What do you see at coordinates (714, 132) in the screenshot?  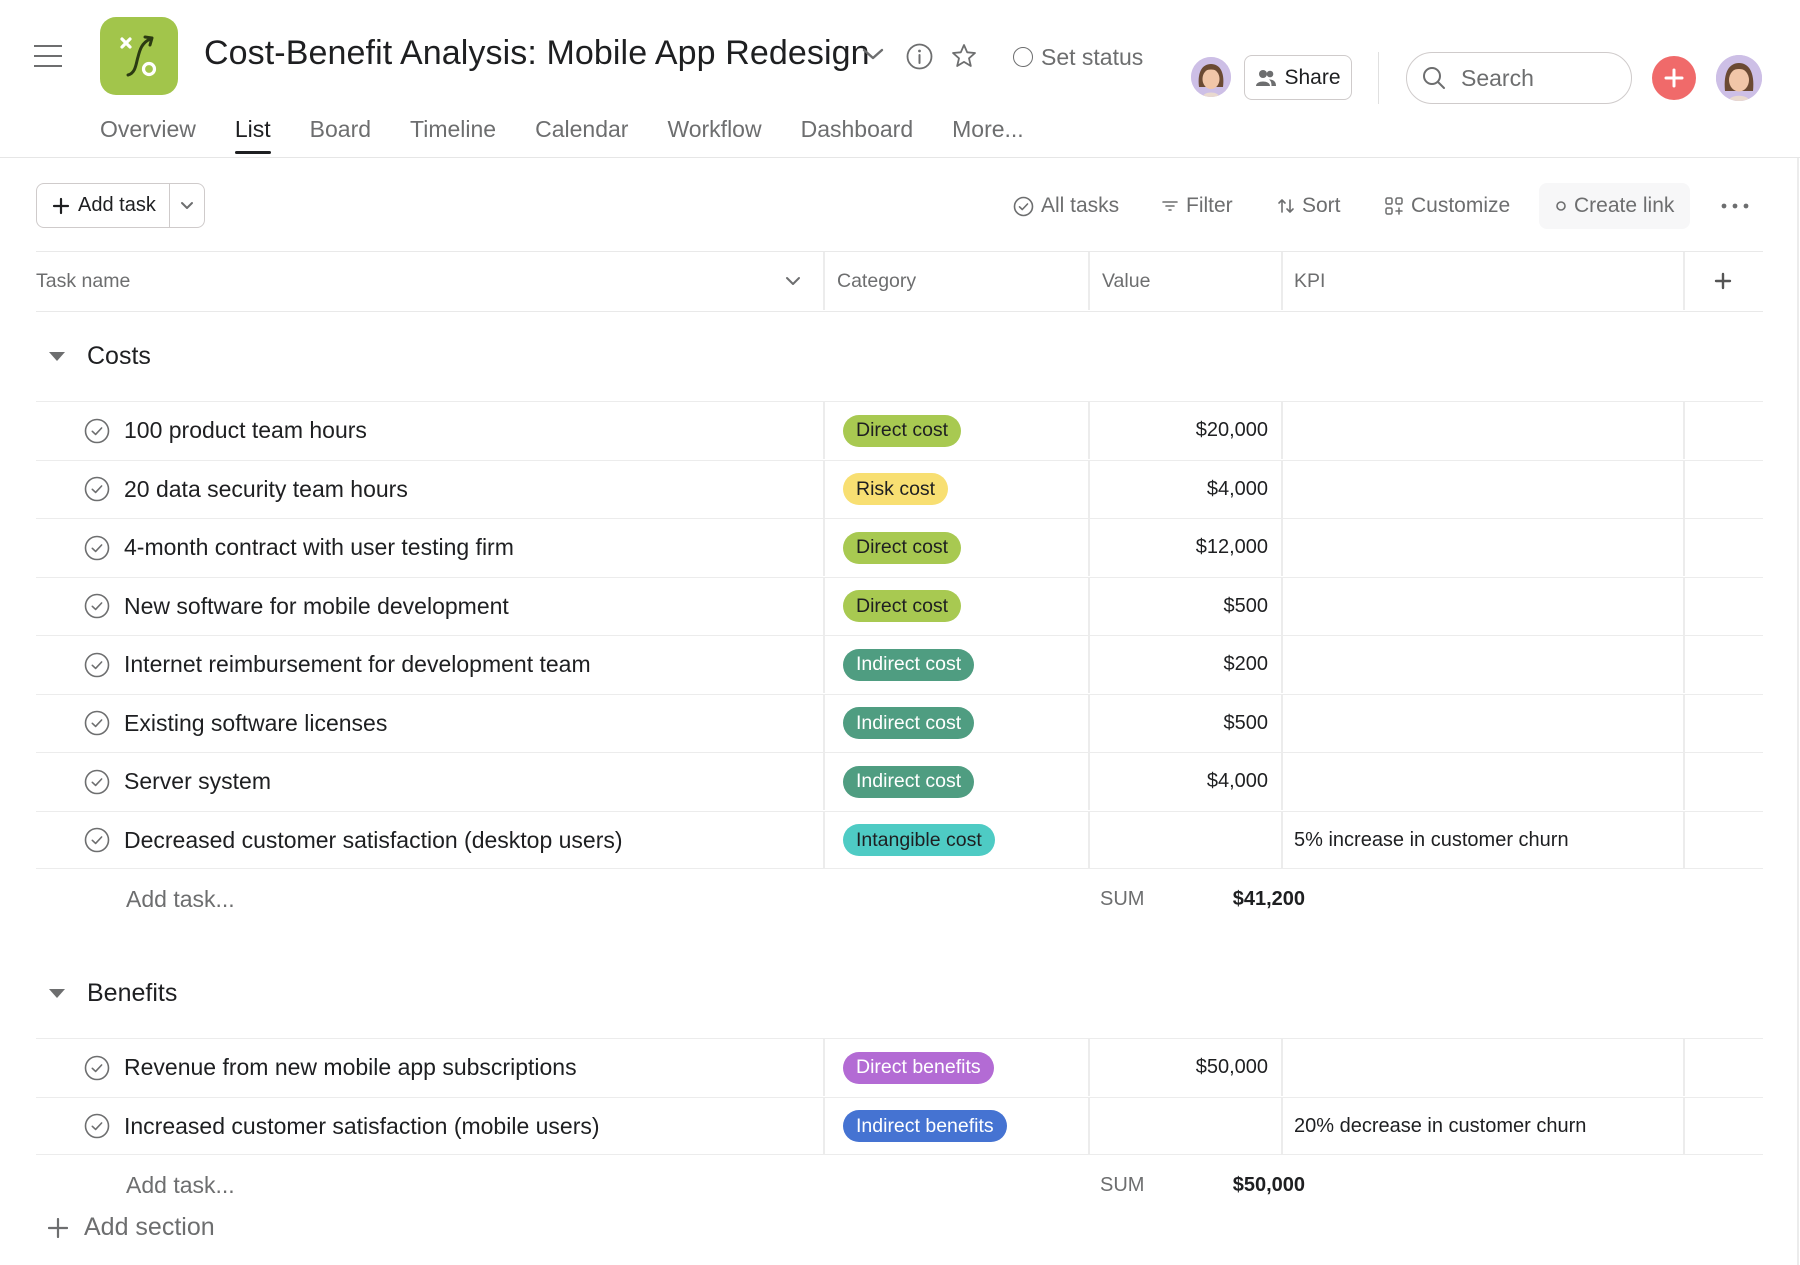 I see `tab-workflow: Workflow` at bounding box center [714, 132].